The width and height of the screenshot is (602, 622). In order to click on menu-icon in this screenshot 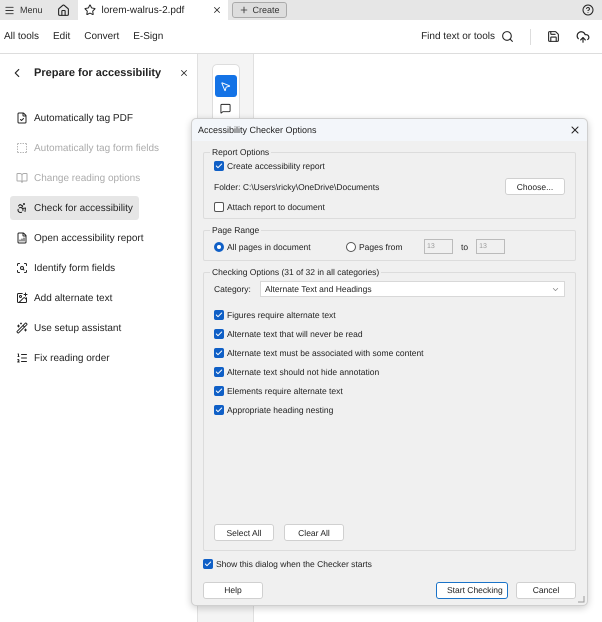, I will do `click(9, 10)`.